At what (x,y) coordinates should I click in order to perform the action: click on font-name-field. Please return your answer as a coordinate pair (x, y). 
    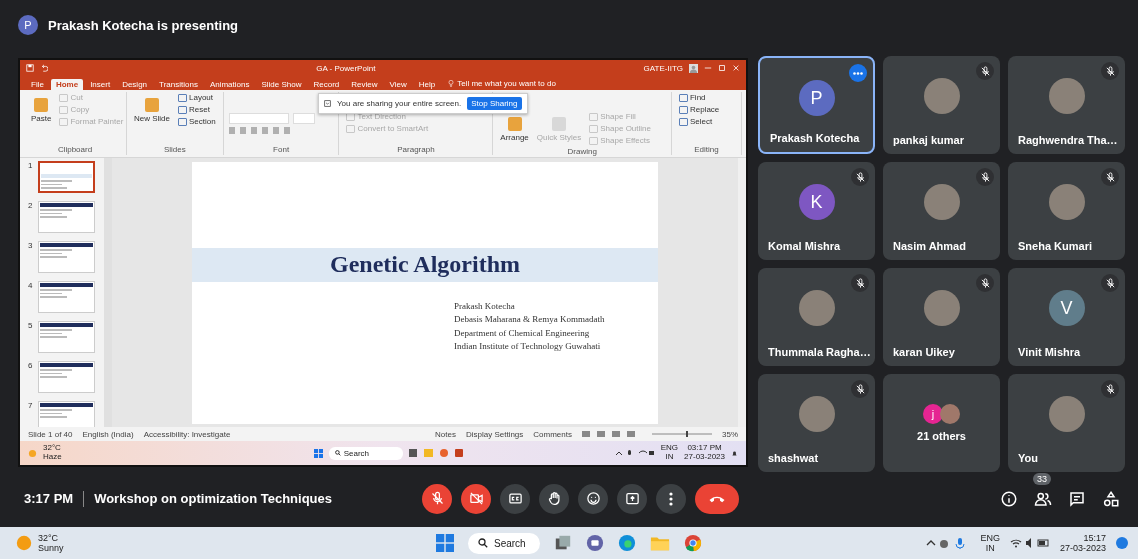
    Looking at the image, I should click on (258, 118).